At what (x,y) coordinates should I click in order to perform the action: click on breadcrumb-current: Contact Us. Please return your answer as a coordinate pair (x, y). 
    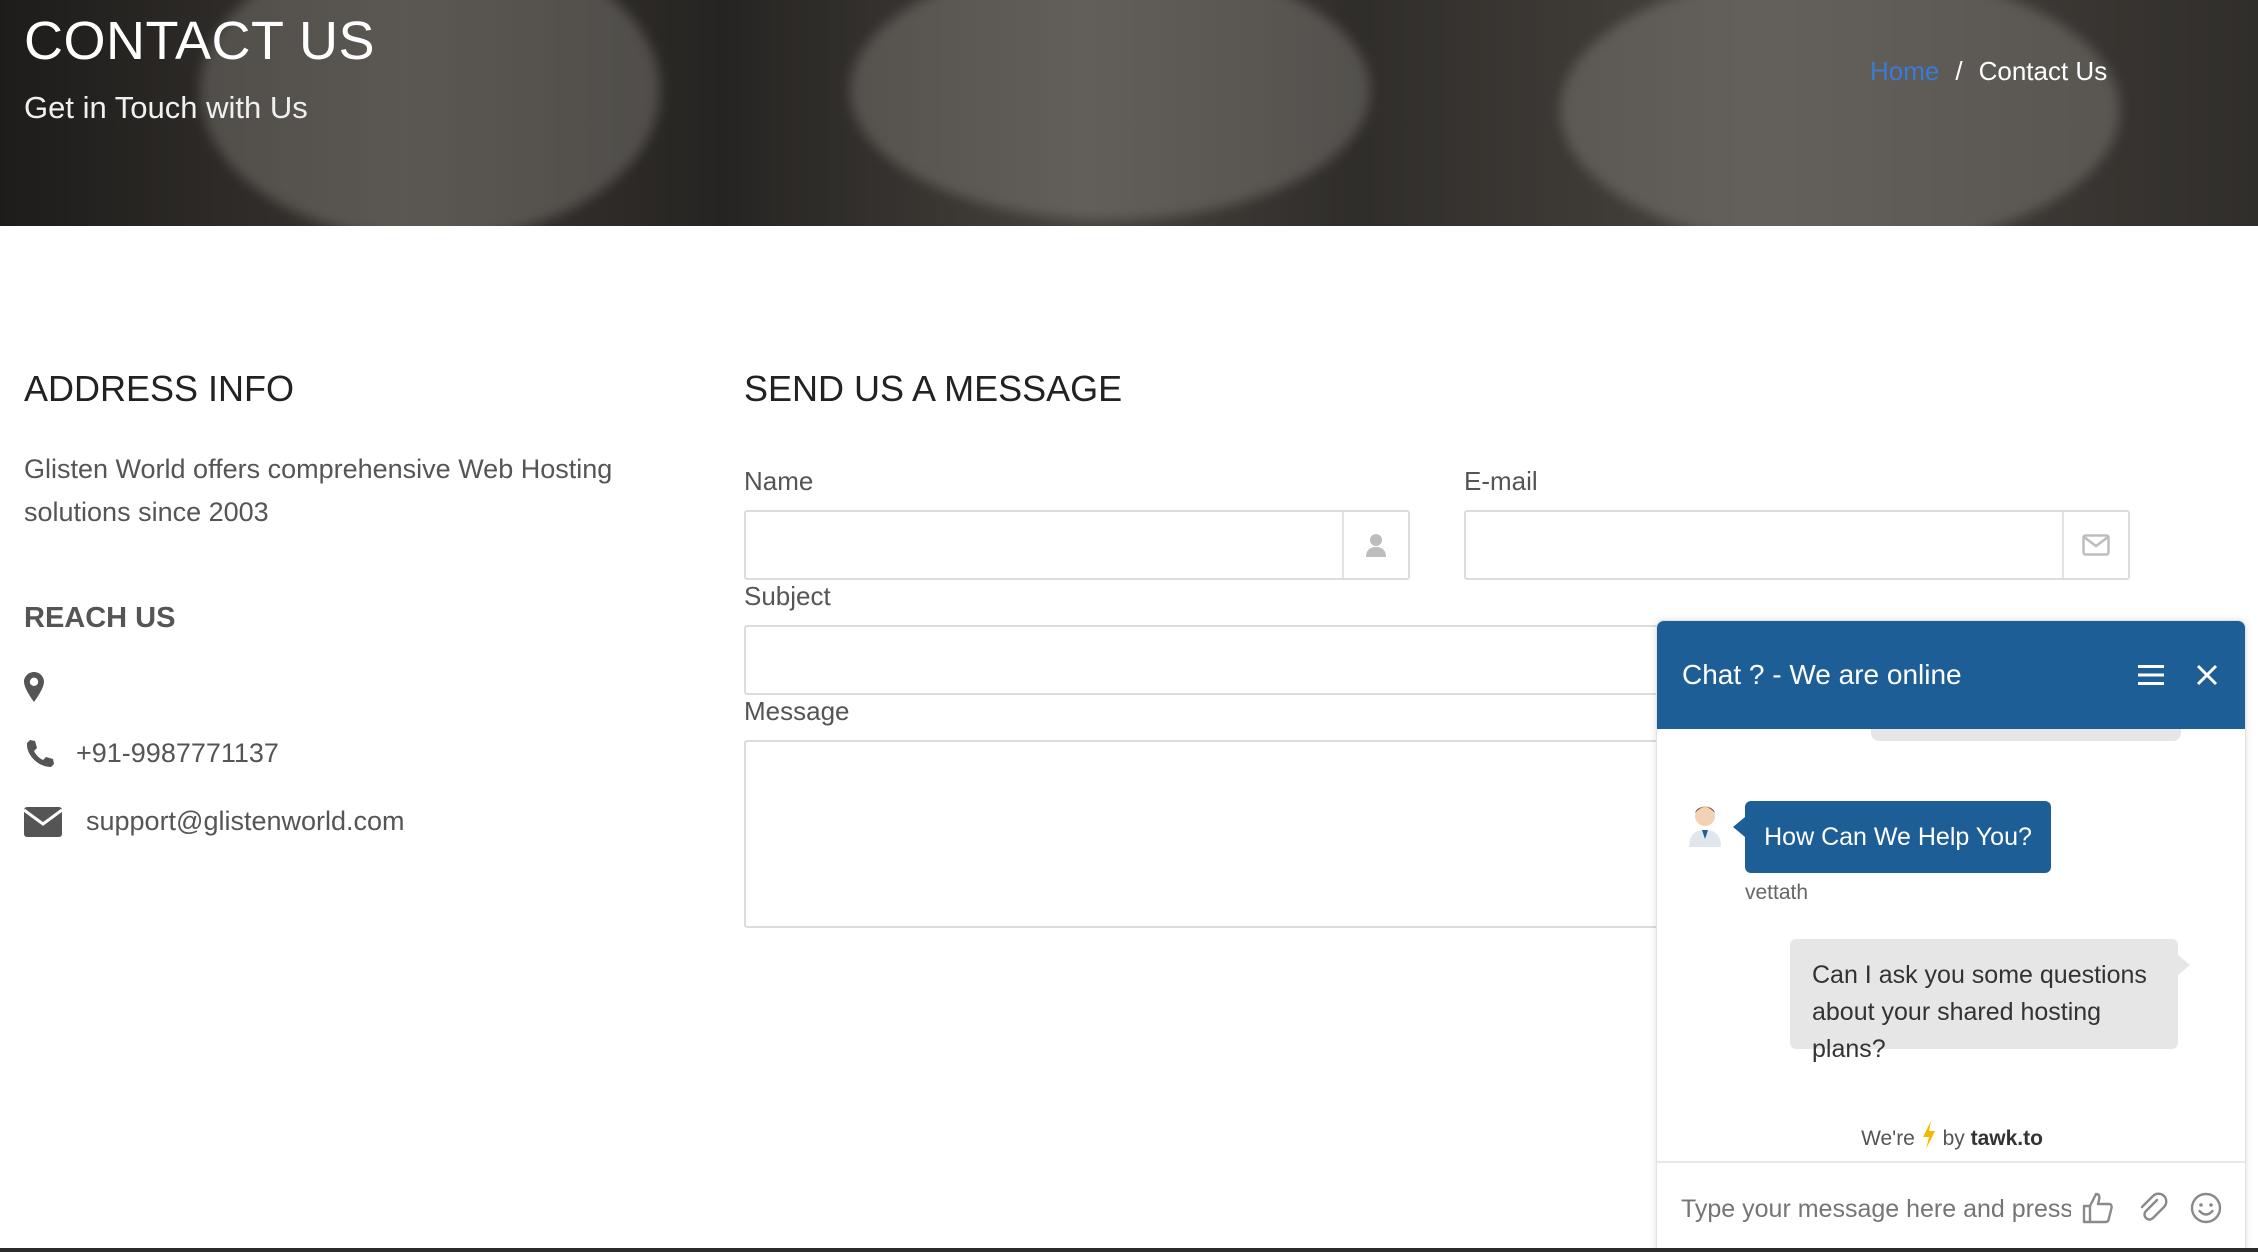
    Looking at the image, I should click on (2043, 71).